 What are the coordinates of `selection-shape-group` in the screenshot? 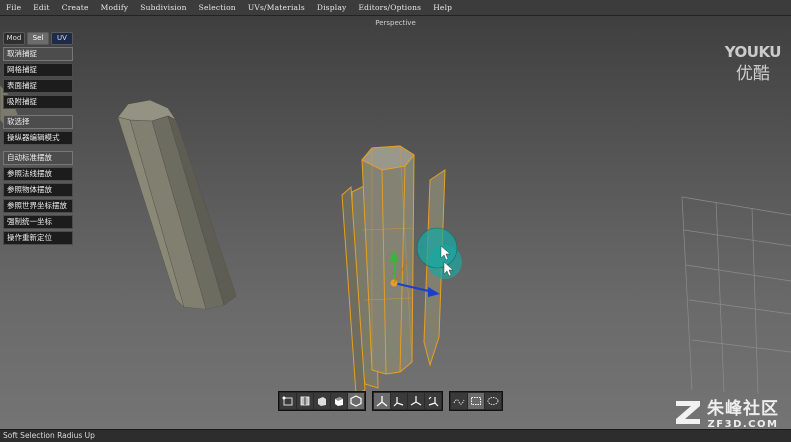 It's located at (476, 401).